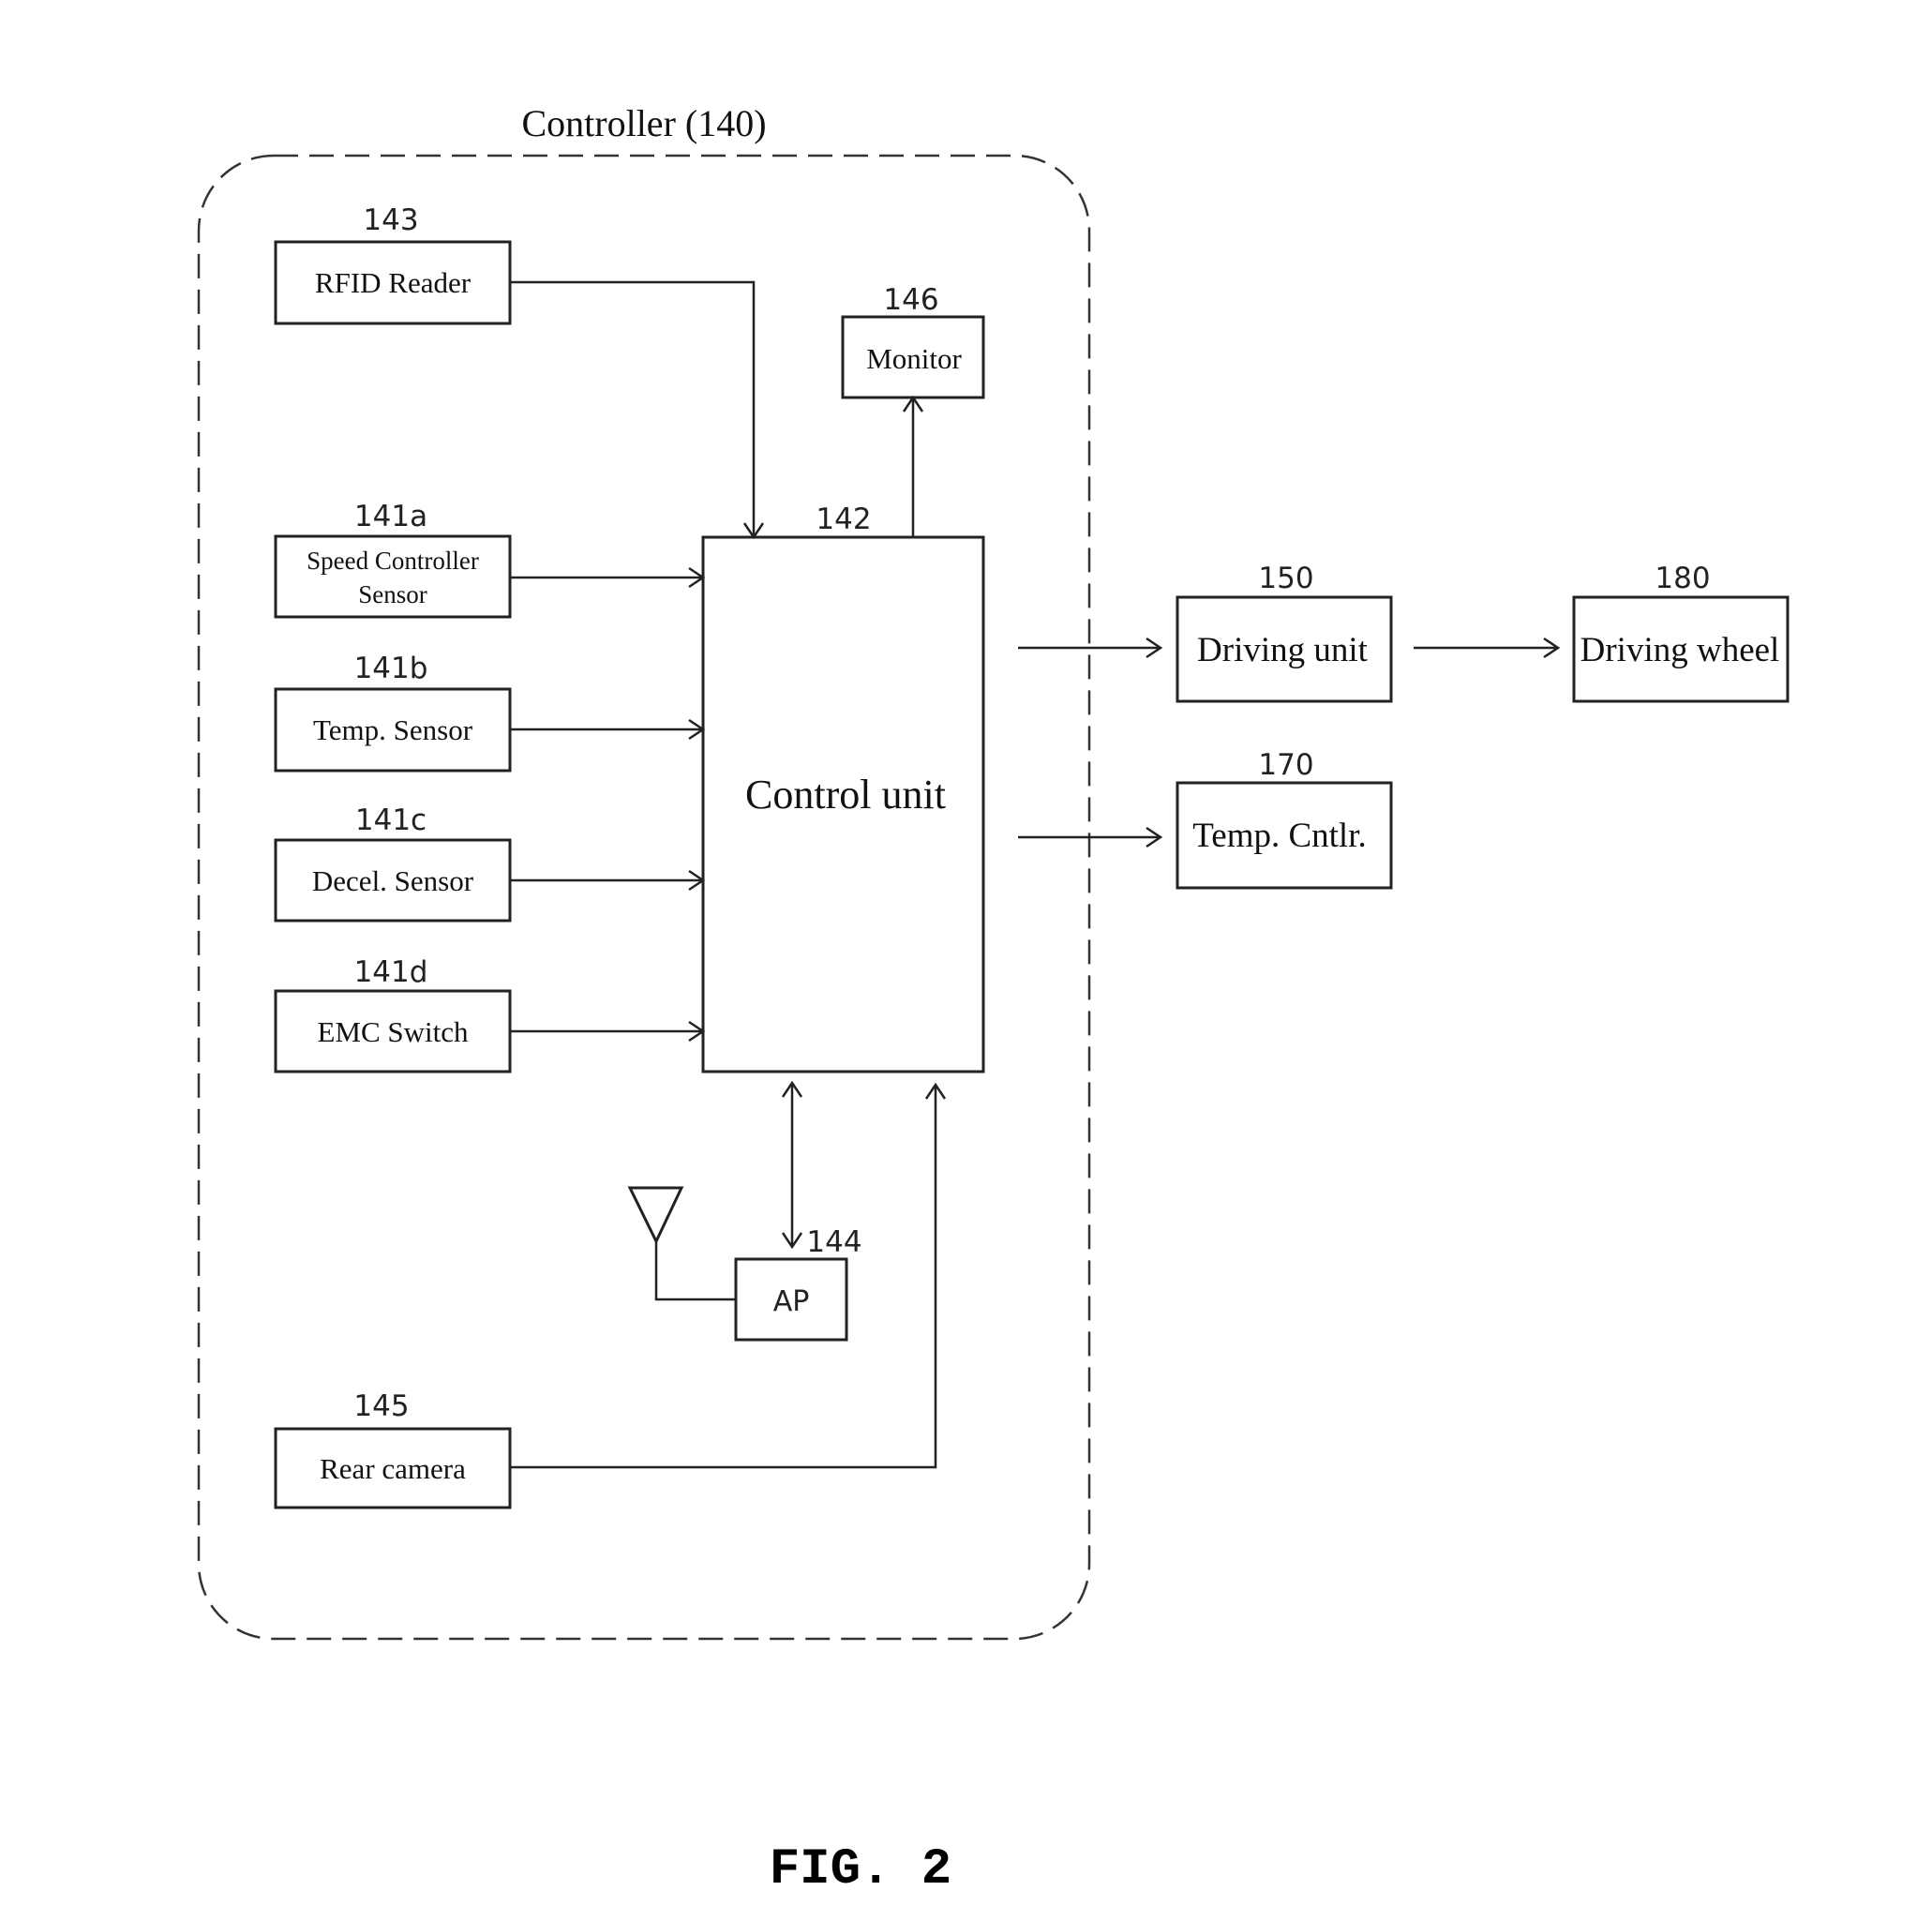  What do you see at coordinates (681, 1243) in the screenshot?
I see `antenna-icon` at bounding box center [681, 1243].